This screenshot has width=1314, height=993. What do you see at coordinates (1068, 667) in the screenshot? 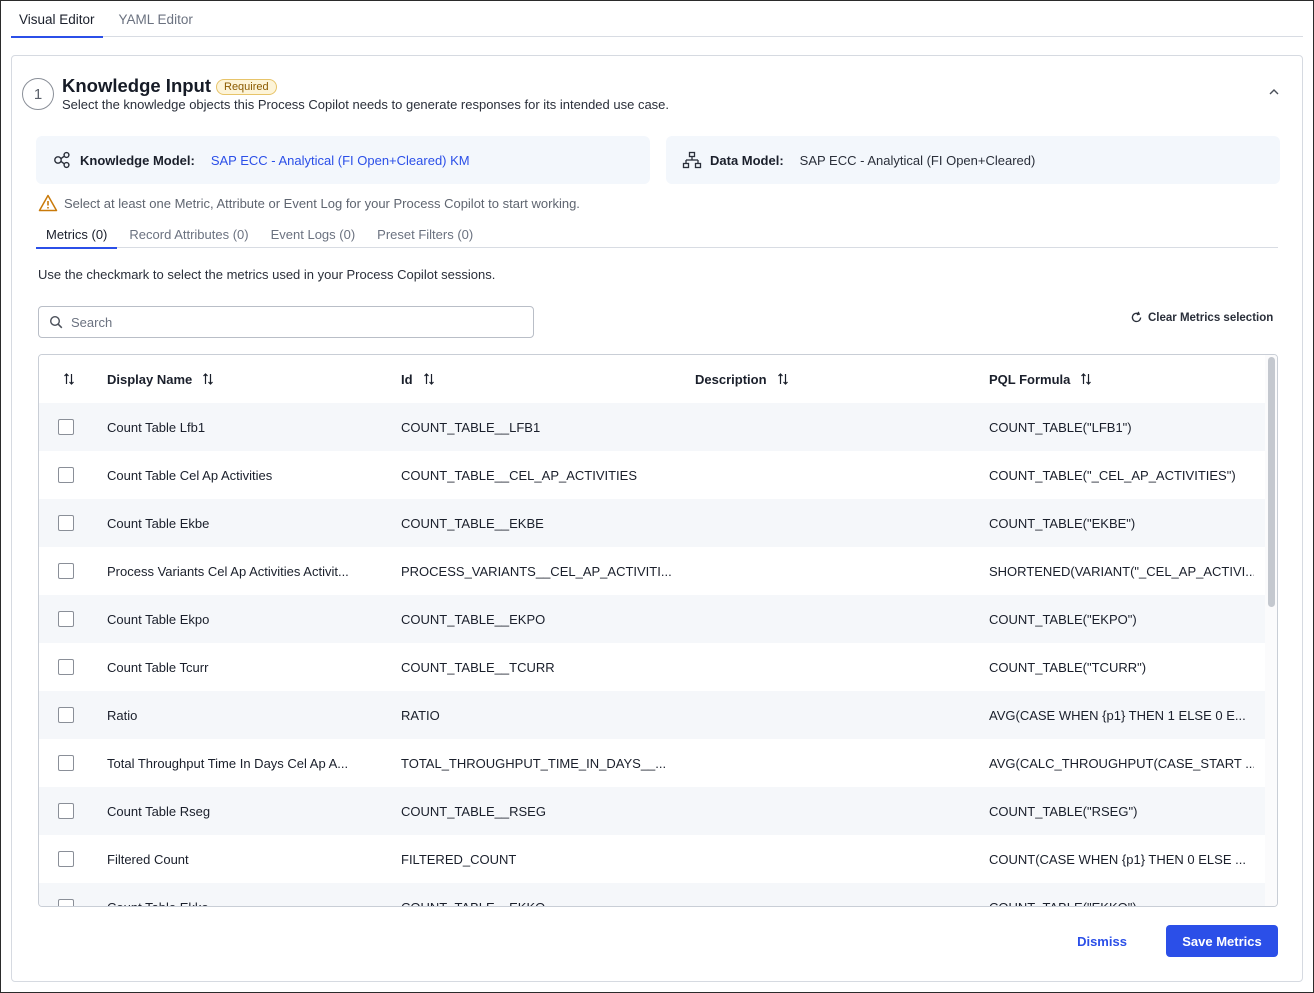
I see `cell-pql-formula: COUNT_TABLE("TCURR")` at bounding box center [1068, 667].